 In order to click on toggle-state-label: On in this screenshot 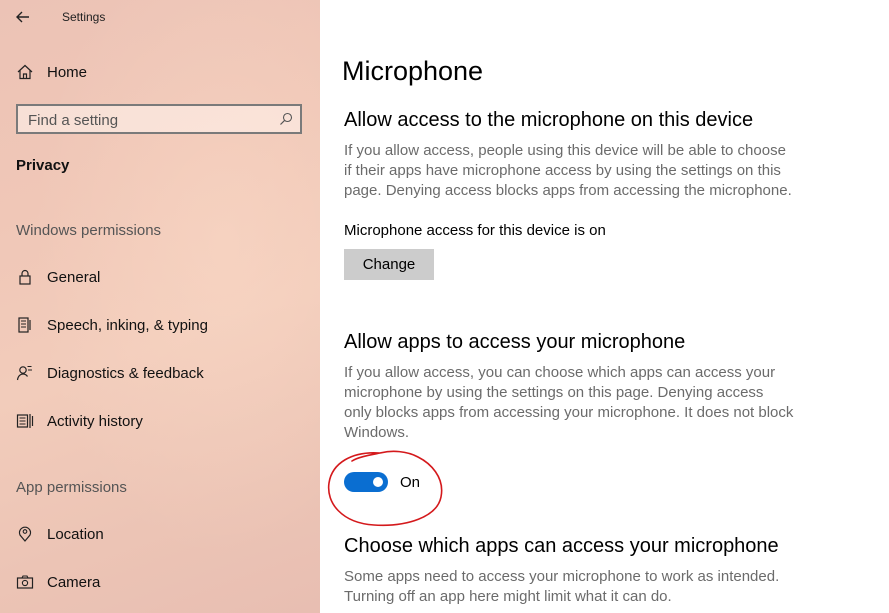, I will do `click(410, 482)`.